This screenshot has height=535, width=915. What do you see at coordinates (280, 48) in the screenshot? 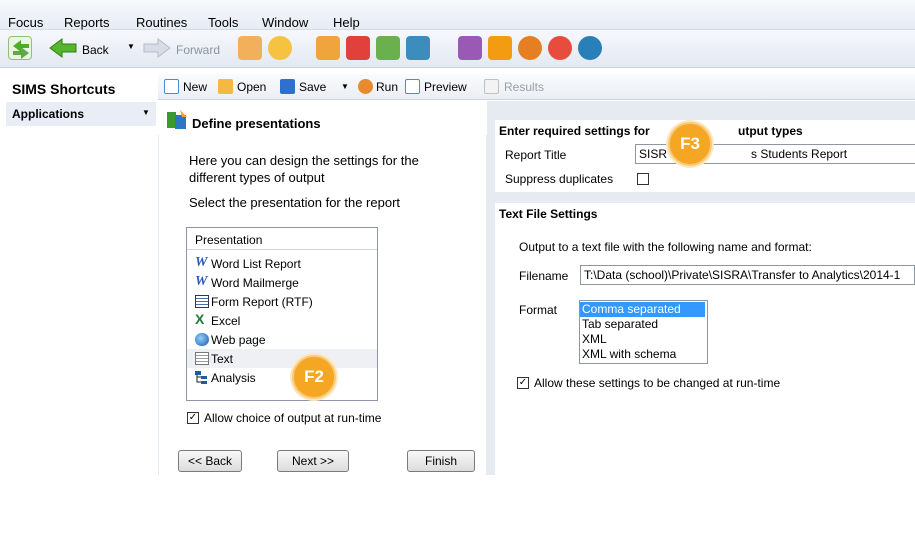
I see `person-icon` at bounding box center [280, 48].